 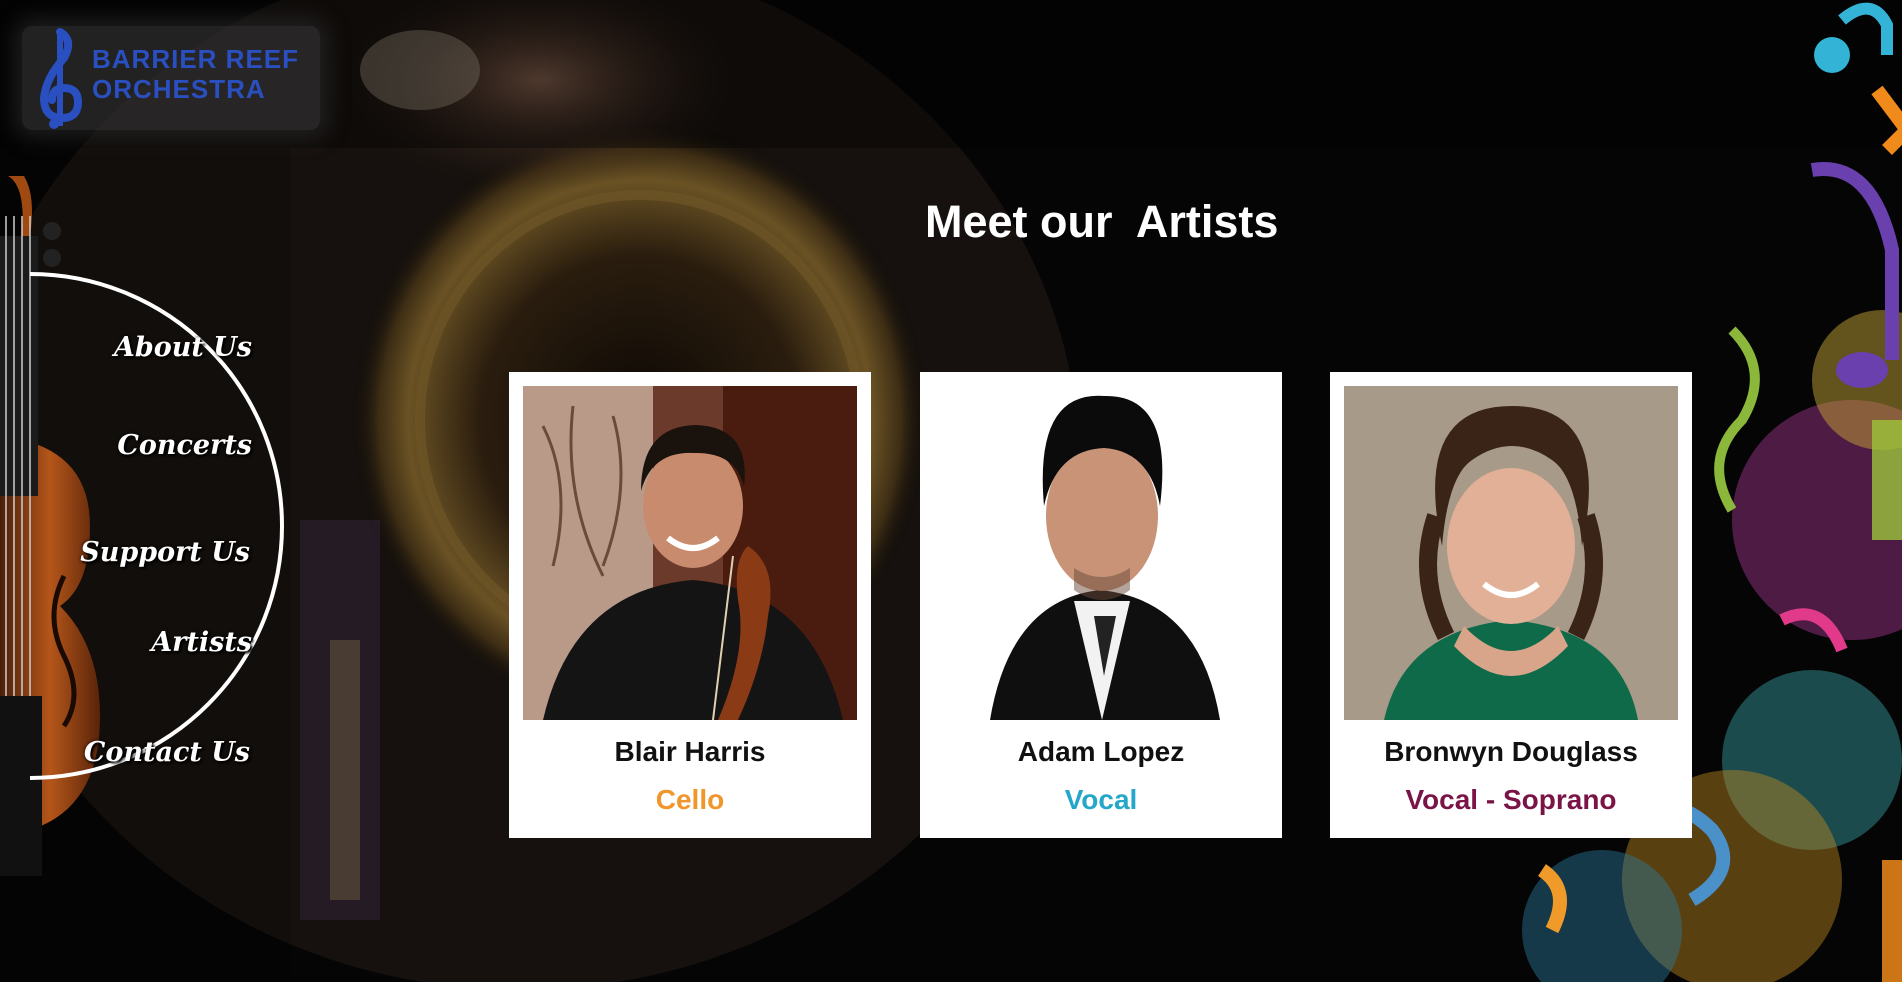 What do you see at coordinates (125, 752) in the screenshot?
I see `nav-item-contact-us: Contact Us` at bounding box center [125, 752].